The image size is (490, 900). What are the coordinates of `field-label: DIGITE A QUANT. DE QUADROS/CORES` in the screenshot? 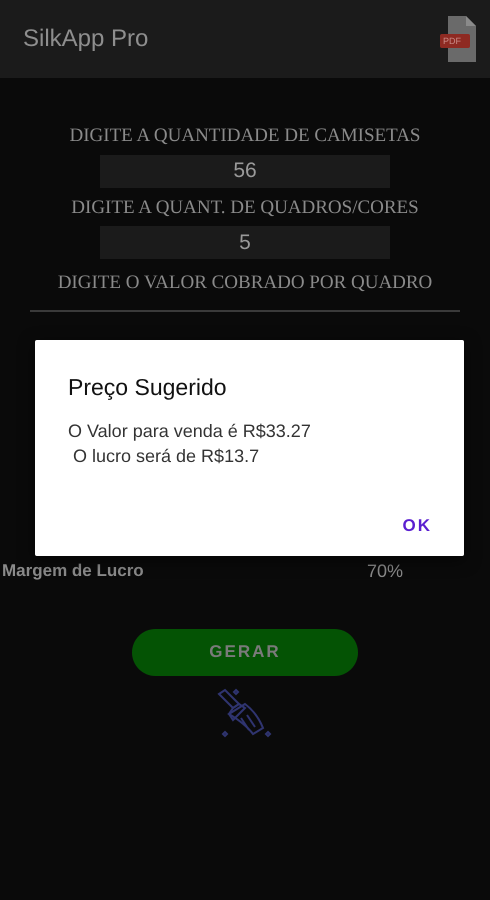 It's located at (245, 208).